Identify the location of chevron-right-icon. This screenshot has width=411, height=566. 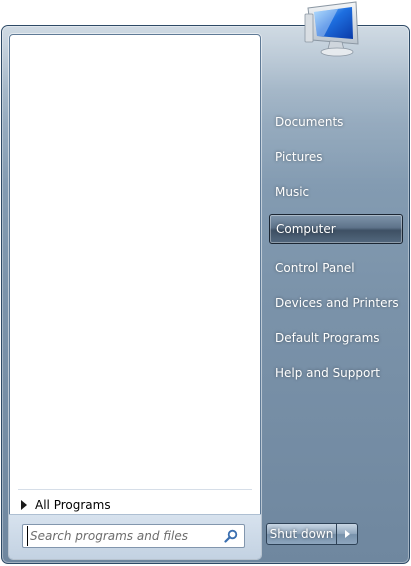
(347, 534).